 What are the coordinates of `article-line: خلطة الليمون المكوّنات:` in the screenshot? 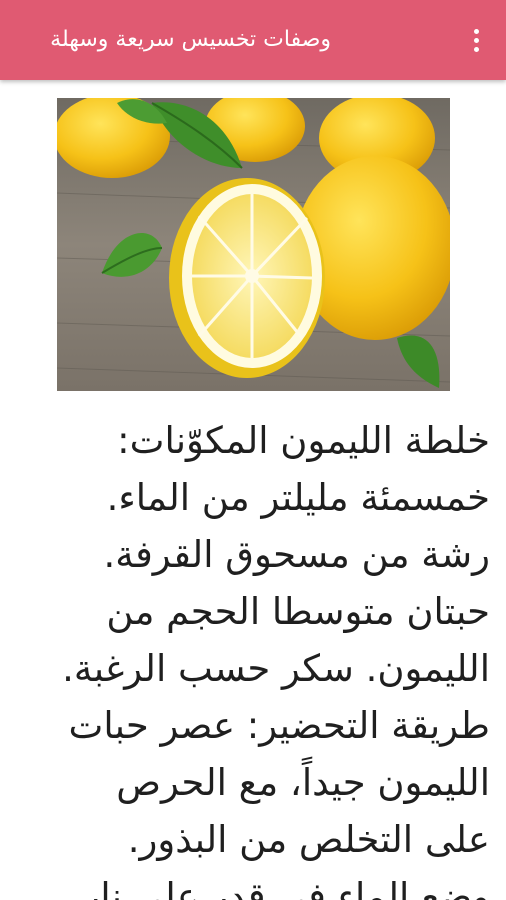 It's located at (303, 440).